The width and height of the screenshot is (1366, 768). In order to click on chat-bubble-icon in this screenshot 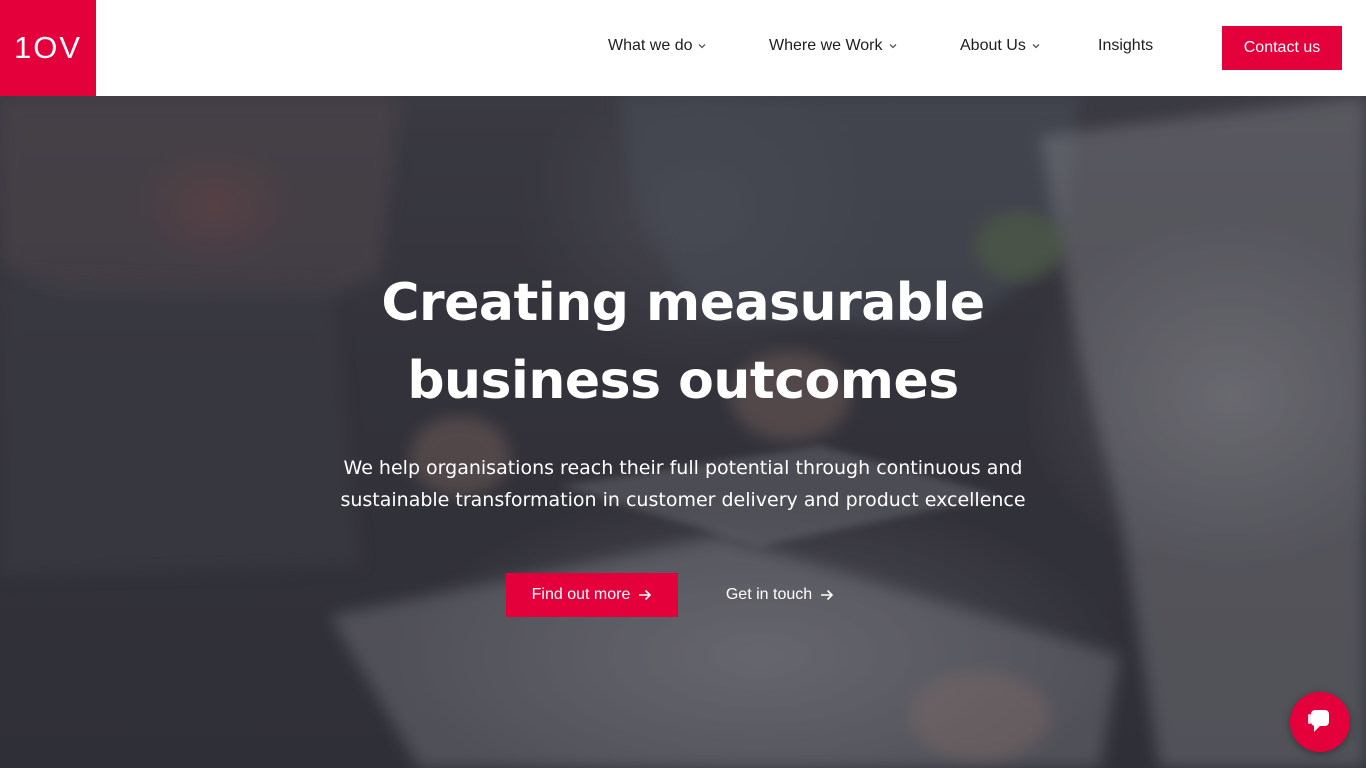, I will do `click(1320, 722)`.